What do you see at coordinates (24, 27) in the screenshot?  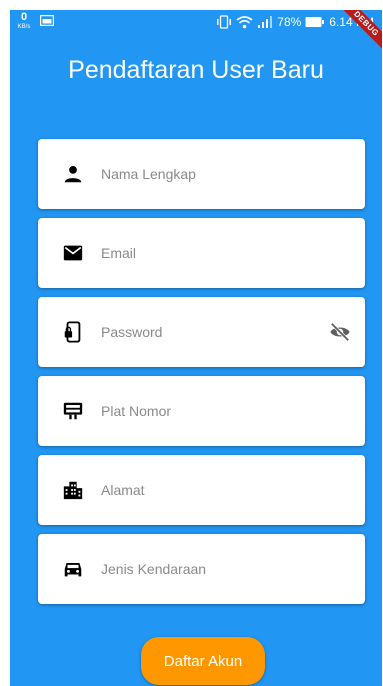 I see `network-speed-unit: KB/s` at bounding box center [24, 27].